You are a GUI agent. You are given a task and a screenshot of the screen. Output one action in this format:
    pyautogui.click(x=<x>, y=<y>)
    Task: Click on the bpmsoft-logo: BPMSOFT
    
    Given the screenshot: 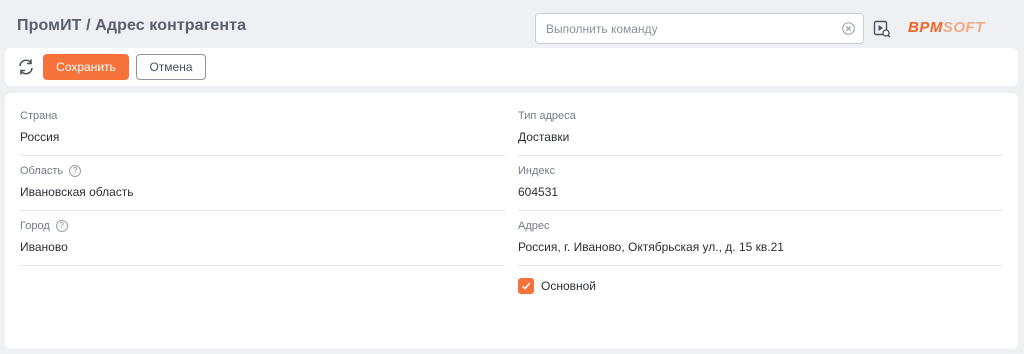 What is the action you would take?
    pyautogui.click(x=946, y=27)
    